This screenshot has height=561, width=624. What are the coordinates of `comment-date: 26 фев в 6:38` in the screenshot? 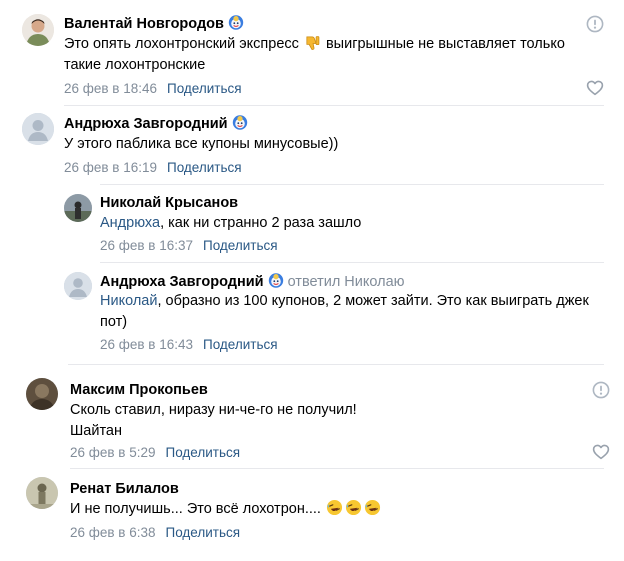 It's located at (113, 532).